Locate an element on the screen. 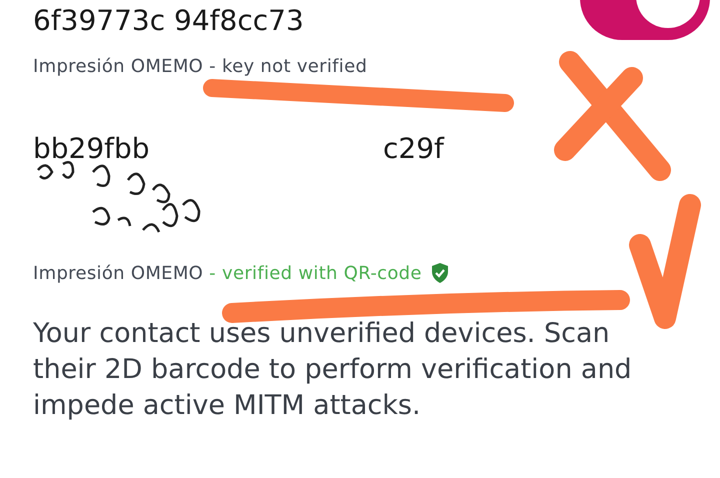  fingerprint-status-label: Impresión OMEMO - key not verified is located at coordinates (200, 66).